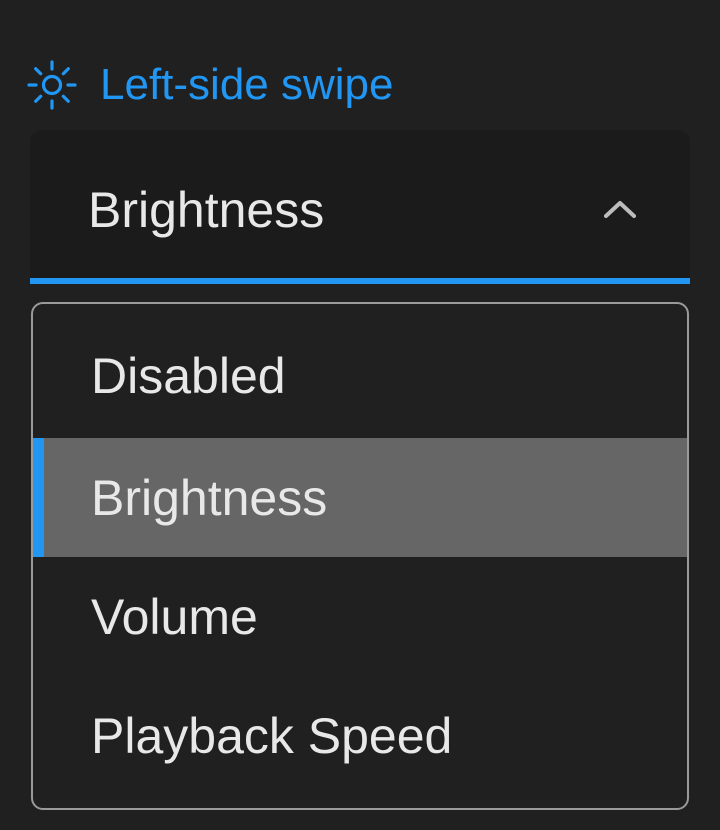  I want to click on setting-label-text: Left-side swipe, so click(247, 84).